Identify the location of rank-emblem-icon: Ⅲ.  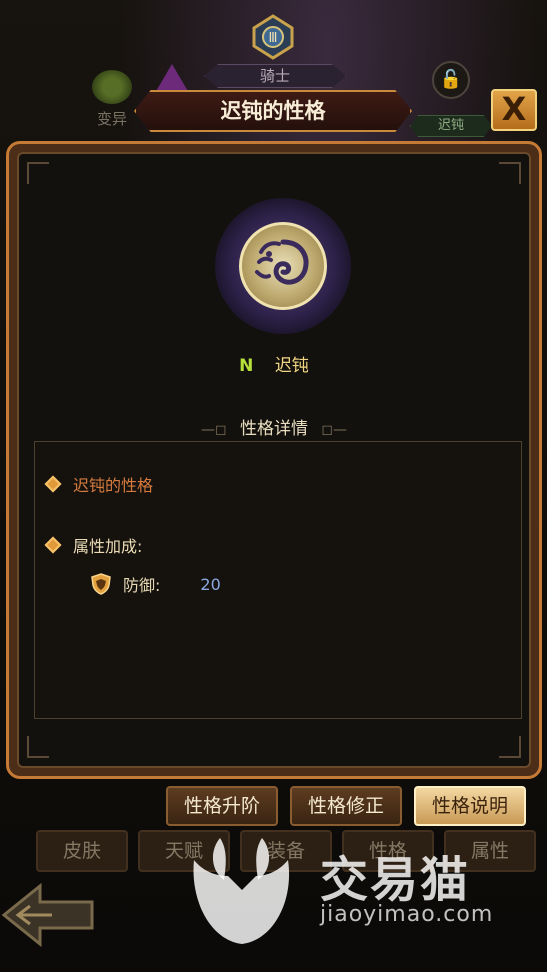
(273, 37).